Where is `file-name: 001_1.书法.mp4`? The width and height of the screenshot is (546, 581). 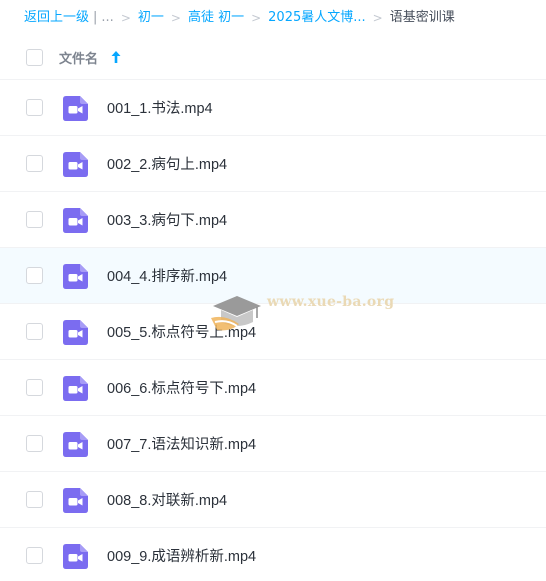
file-name: 001_1.书法.mp4 is located at coordinates (160, 107).